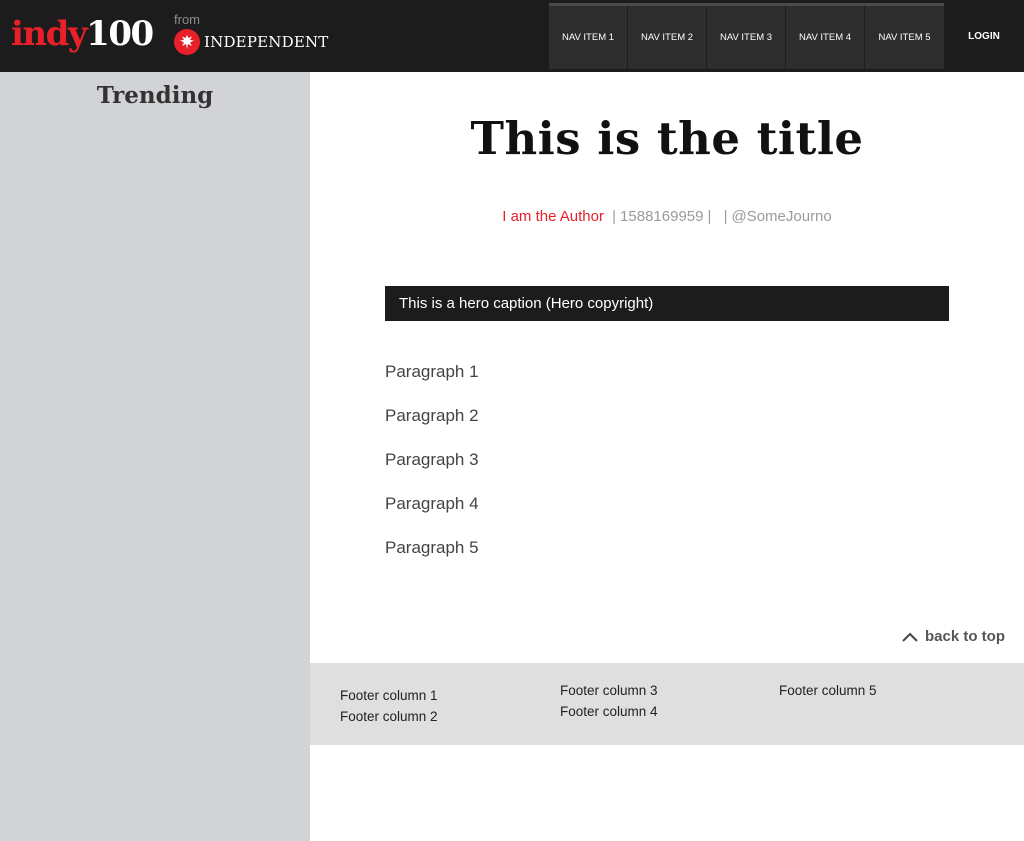 Image resolution: width=1024 pixels, height=841 pixels. Describe the element at coordinates (910, 637) in the screenshot. I see `chevron-up-icon` at that location.